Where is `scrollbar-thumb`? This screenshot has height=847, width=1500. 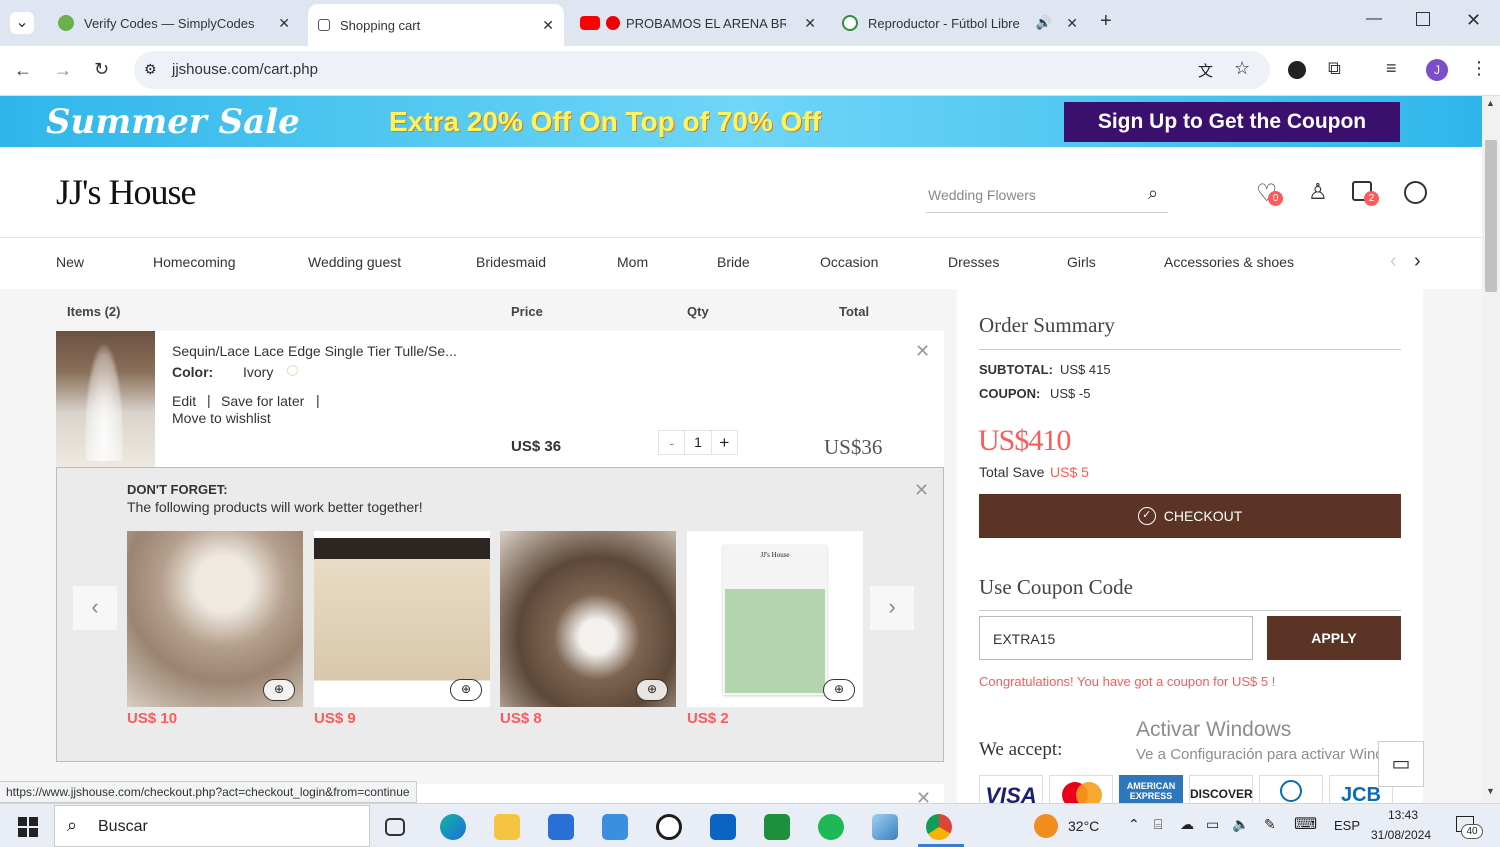
scrollbar-thumb is located at coordinates (1491, 216).